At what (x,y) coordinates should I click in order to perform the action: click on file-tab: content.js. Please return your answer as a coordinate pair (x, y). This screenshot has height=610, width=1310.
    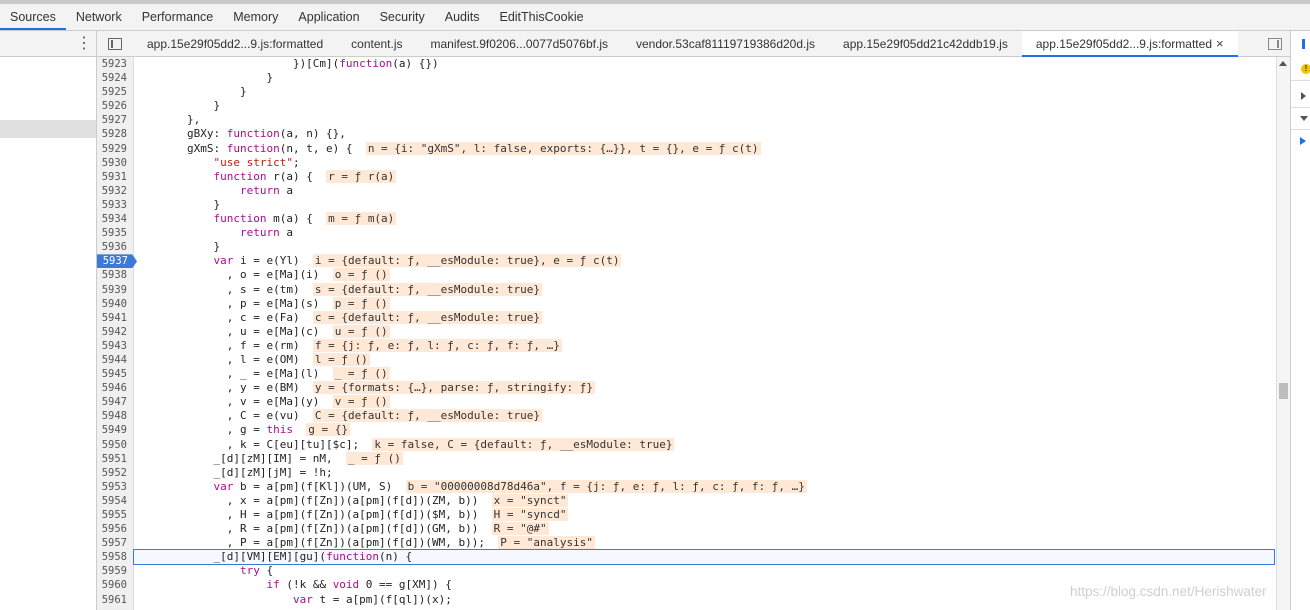
    Looking at the image, I should click on (376, 44).